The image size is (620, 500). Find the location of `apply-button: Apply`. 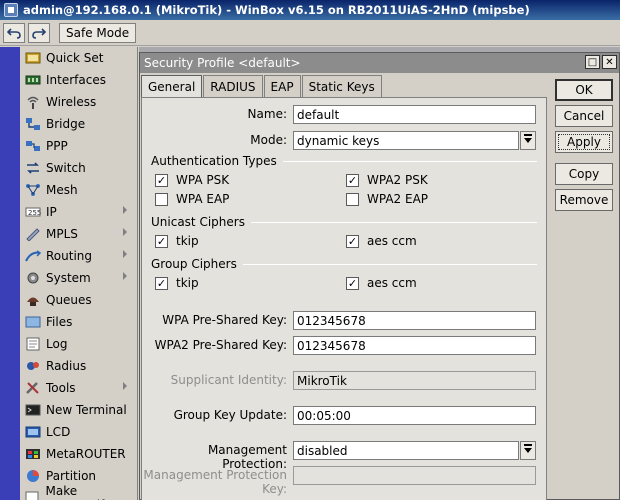

apply-button: Apply is located at coordinates (584, 142).